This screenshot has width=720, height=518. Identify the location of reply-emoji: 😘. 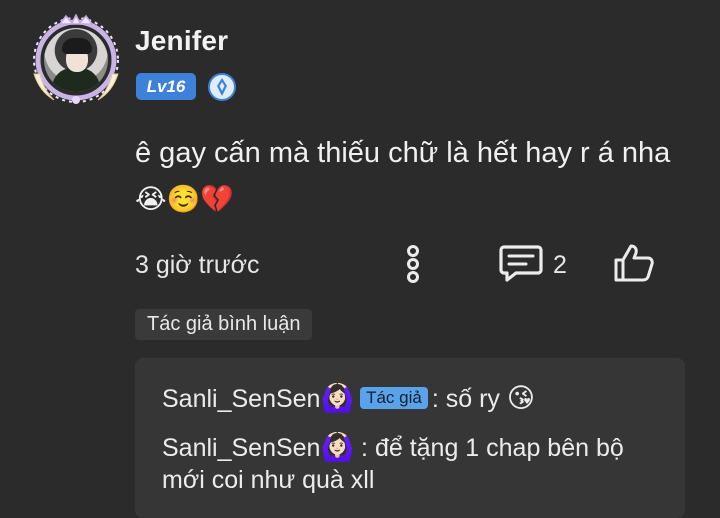
(521, 398).